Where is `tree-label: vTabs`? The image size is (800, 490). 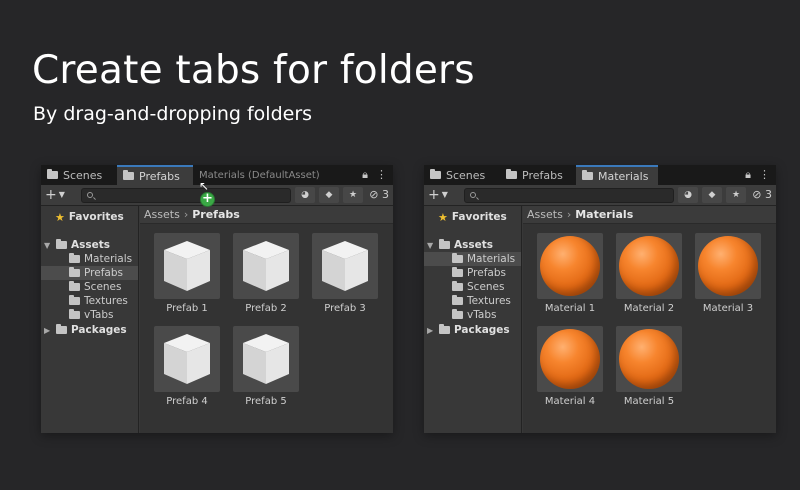 tree-label: vTabs is located at coordinates (99, 315).